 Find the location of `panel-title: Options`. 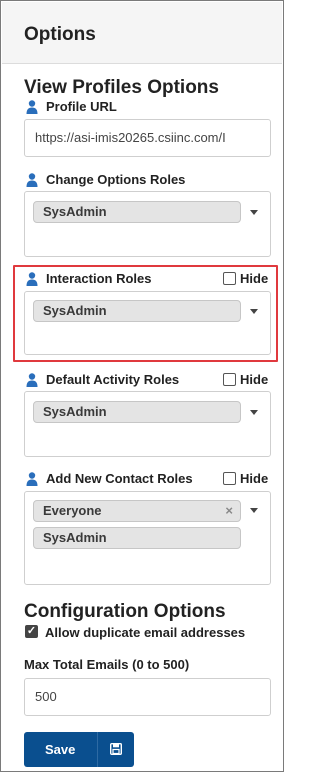

panel-title: Options is located at coordinates (60, 34).